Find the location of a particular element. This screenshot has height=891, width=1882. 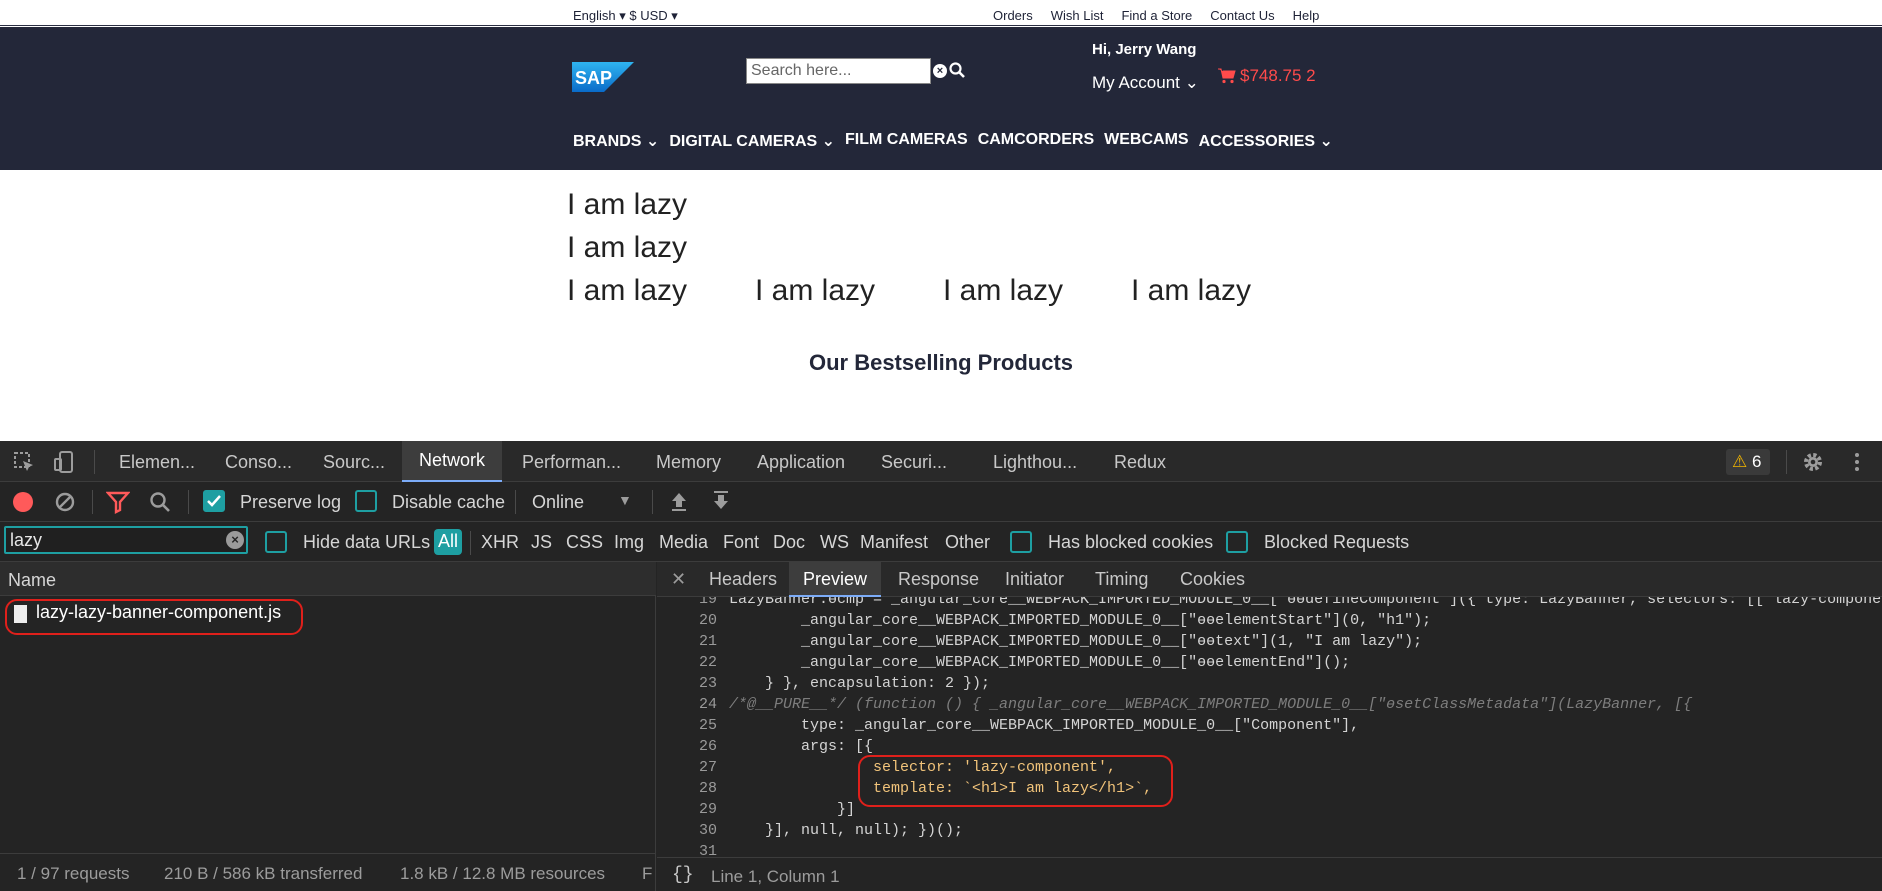

nav-brands-label: BRANDS is located at coordinates (607, 141).